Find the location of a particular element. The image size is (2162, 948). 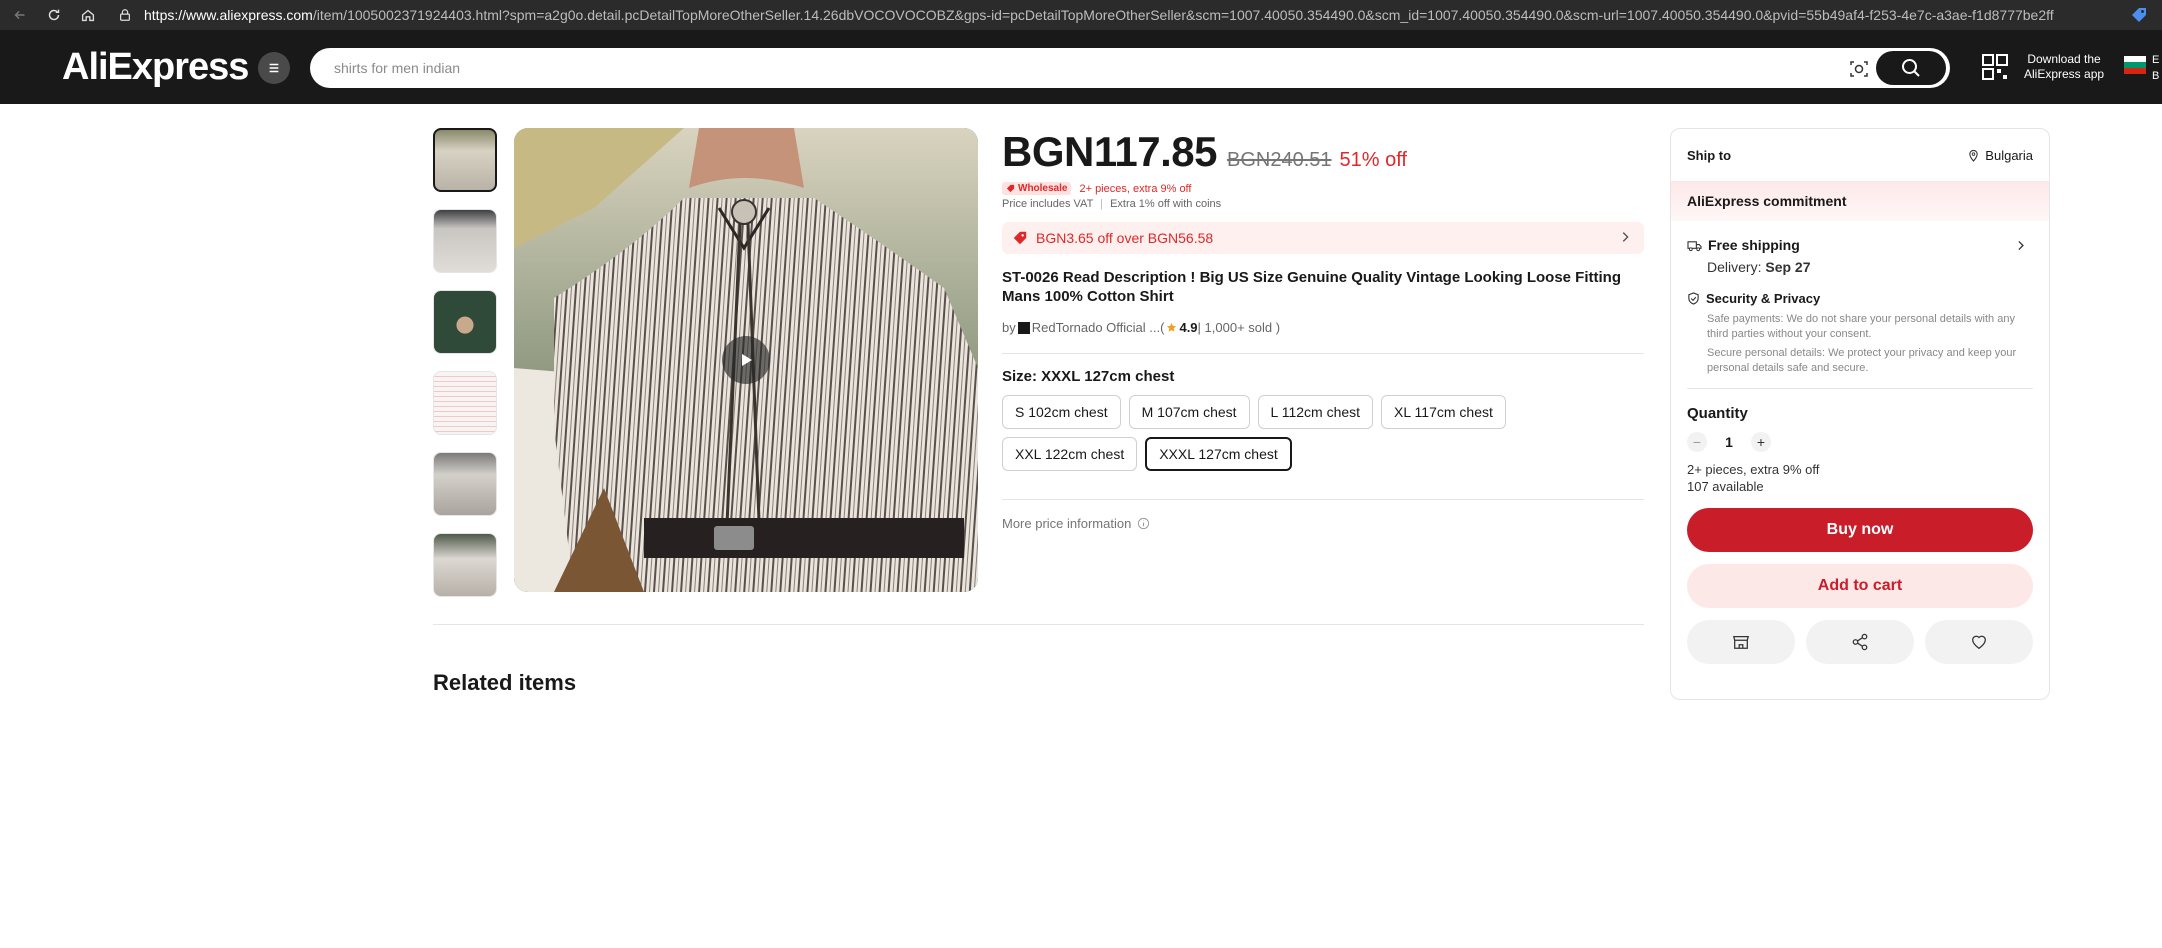

action-icons is located at coordinates (1860, 642).